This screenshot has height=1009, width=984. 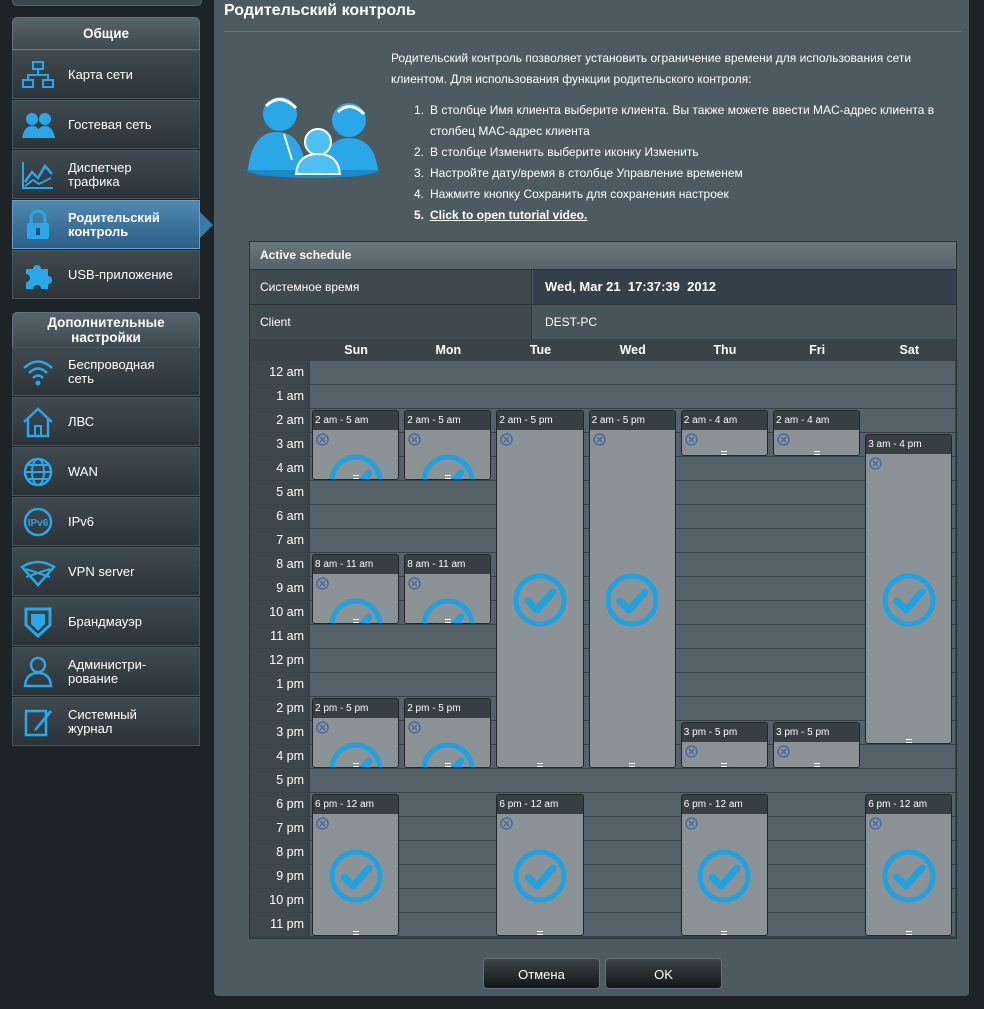 What do you see at coordinates (83, 471) in the screenshot?
I see `sidebar-item-label: WAN` at bounding box center [83, 471].